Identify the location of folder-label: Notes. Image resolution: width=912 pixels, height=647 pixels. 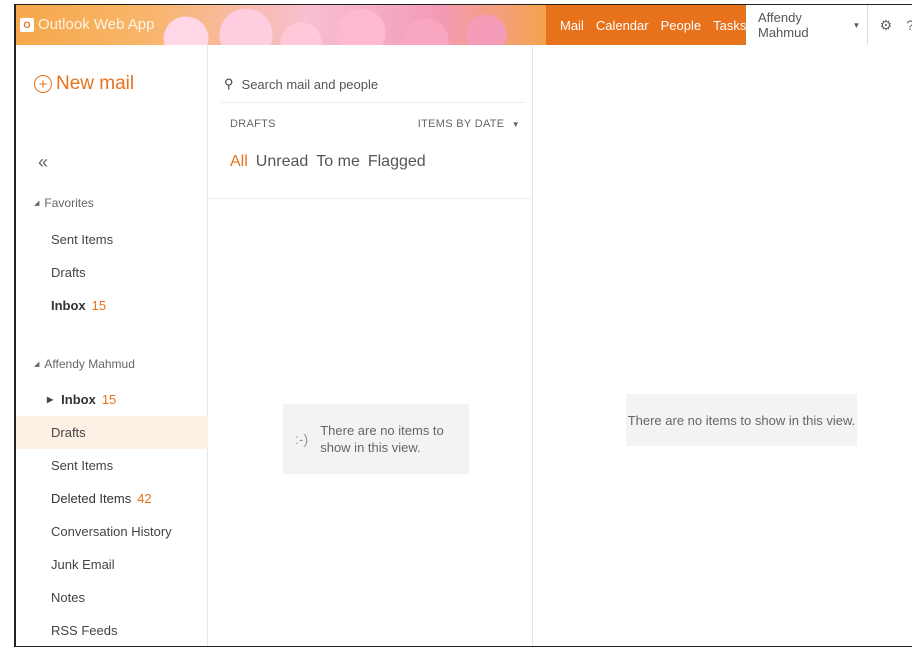
(68, 597).